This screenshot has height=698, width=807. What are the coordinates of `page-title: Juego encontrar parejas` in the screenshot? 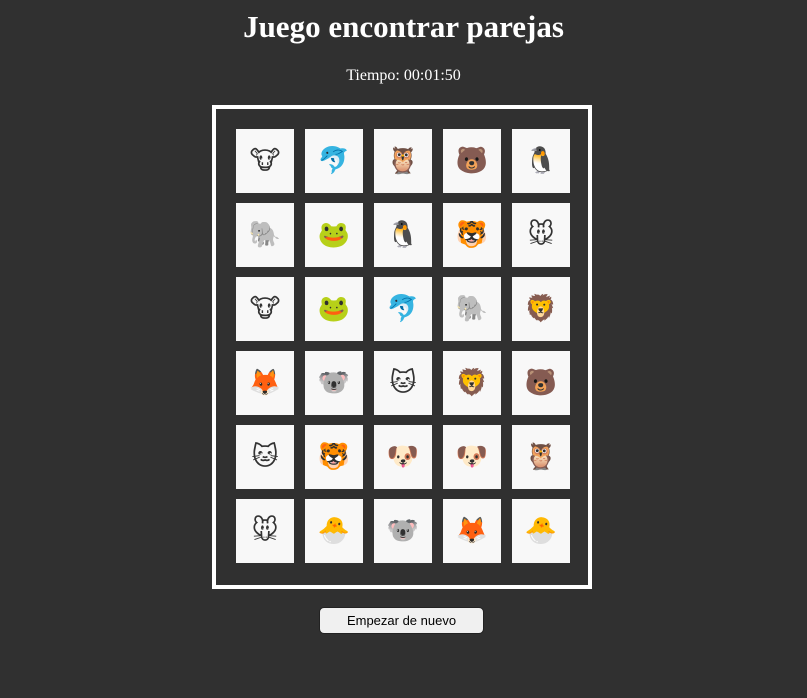 It's located at (403, 26).